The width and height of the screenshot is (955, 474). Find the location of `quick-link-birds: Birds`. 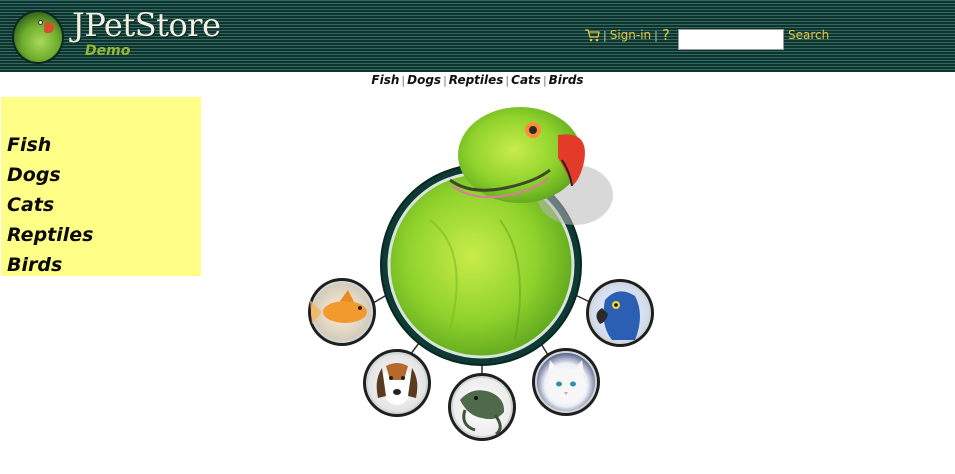

quick-link-birds: Birds is located at coordinates (566, 80).